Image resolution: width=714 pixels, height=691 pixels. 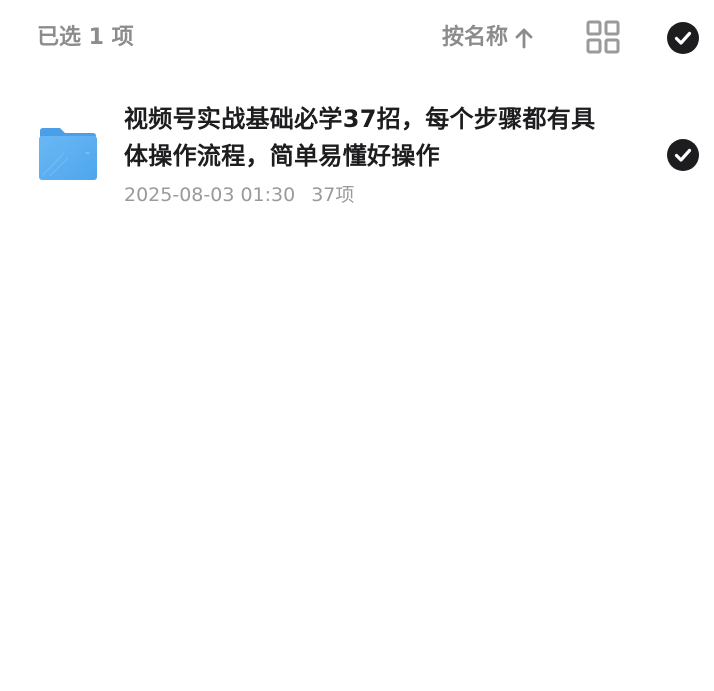 I want to click on file-item-count: 37项, so click(x=333, y=195).